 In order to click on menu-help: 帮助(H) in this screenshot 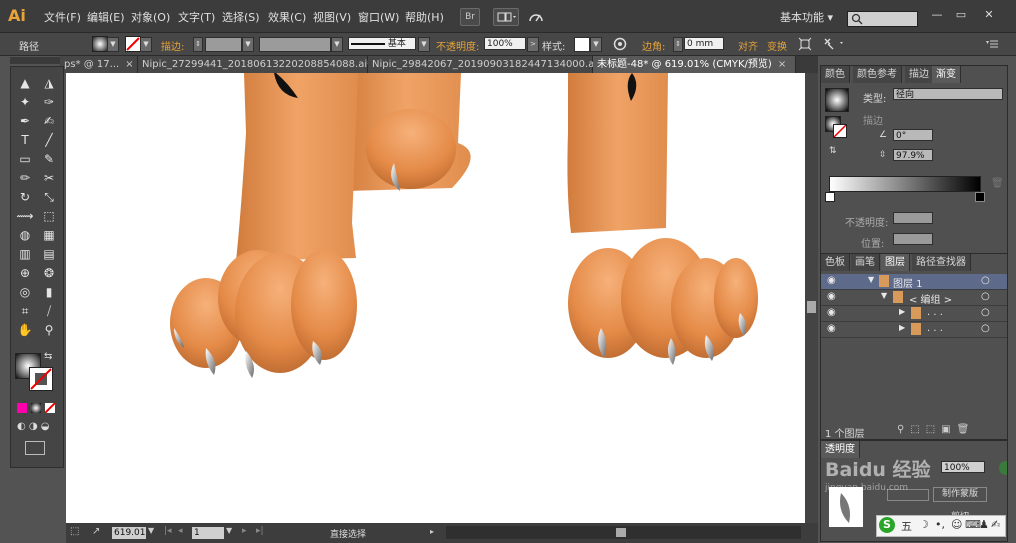, I will do `click(424, 17)`.